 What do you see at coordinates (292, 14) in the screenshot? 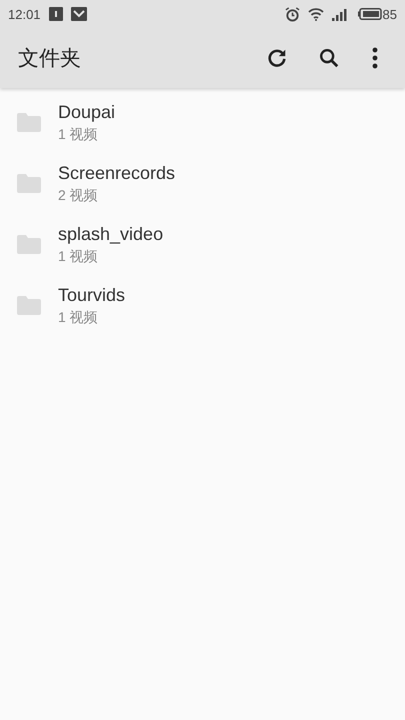
I see `alarm-icon` at bounding box center [292, 14].